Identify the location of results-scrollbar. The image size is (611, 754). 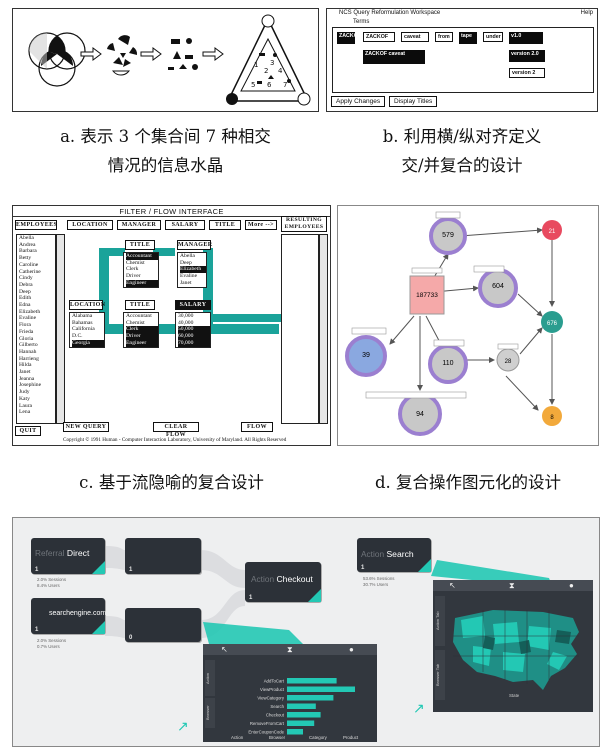
(323, 329).